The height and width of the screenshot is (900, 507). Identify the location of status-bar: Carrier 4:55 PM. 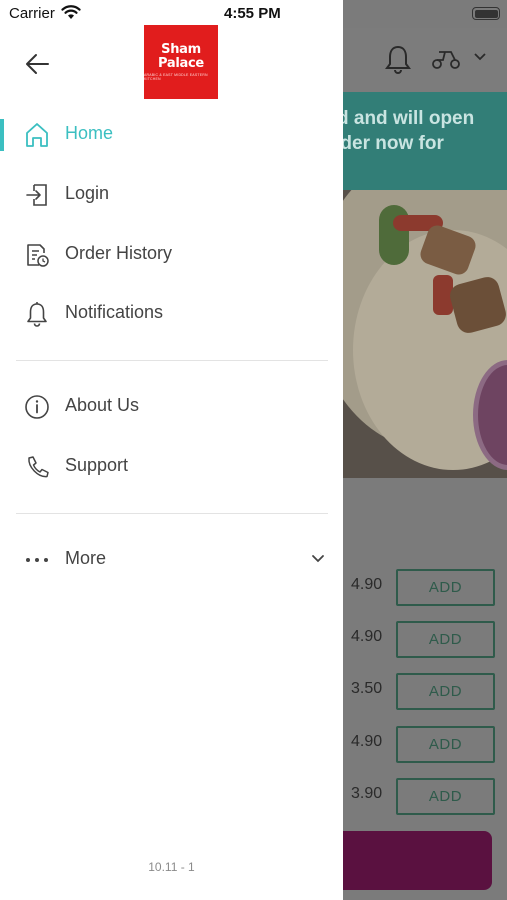
(253, 14).